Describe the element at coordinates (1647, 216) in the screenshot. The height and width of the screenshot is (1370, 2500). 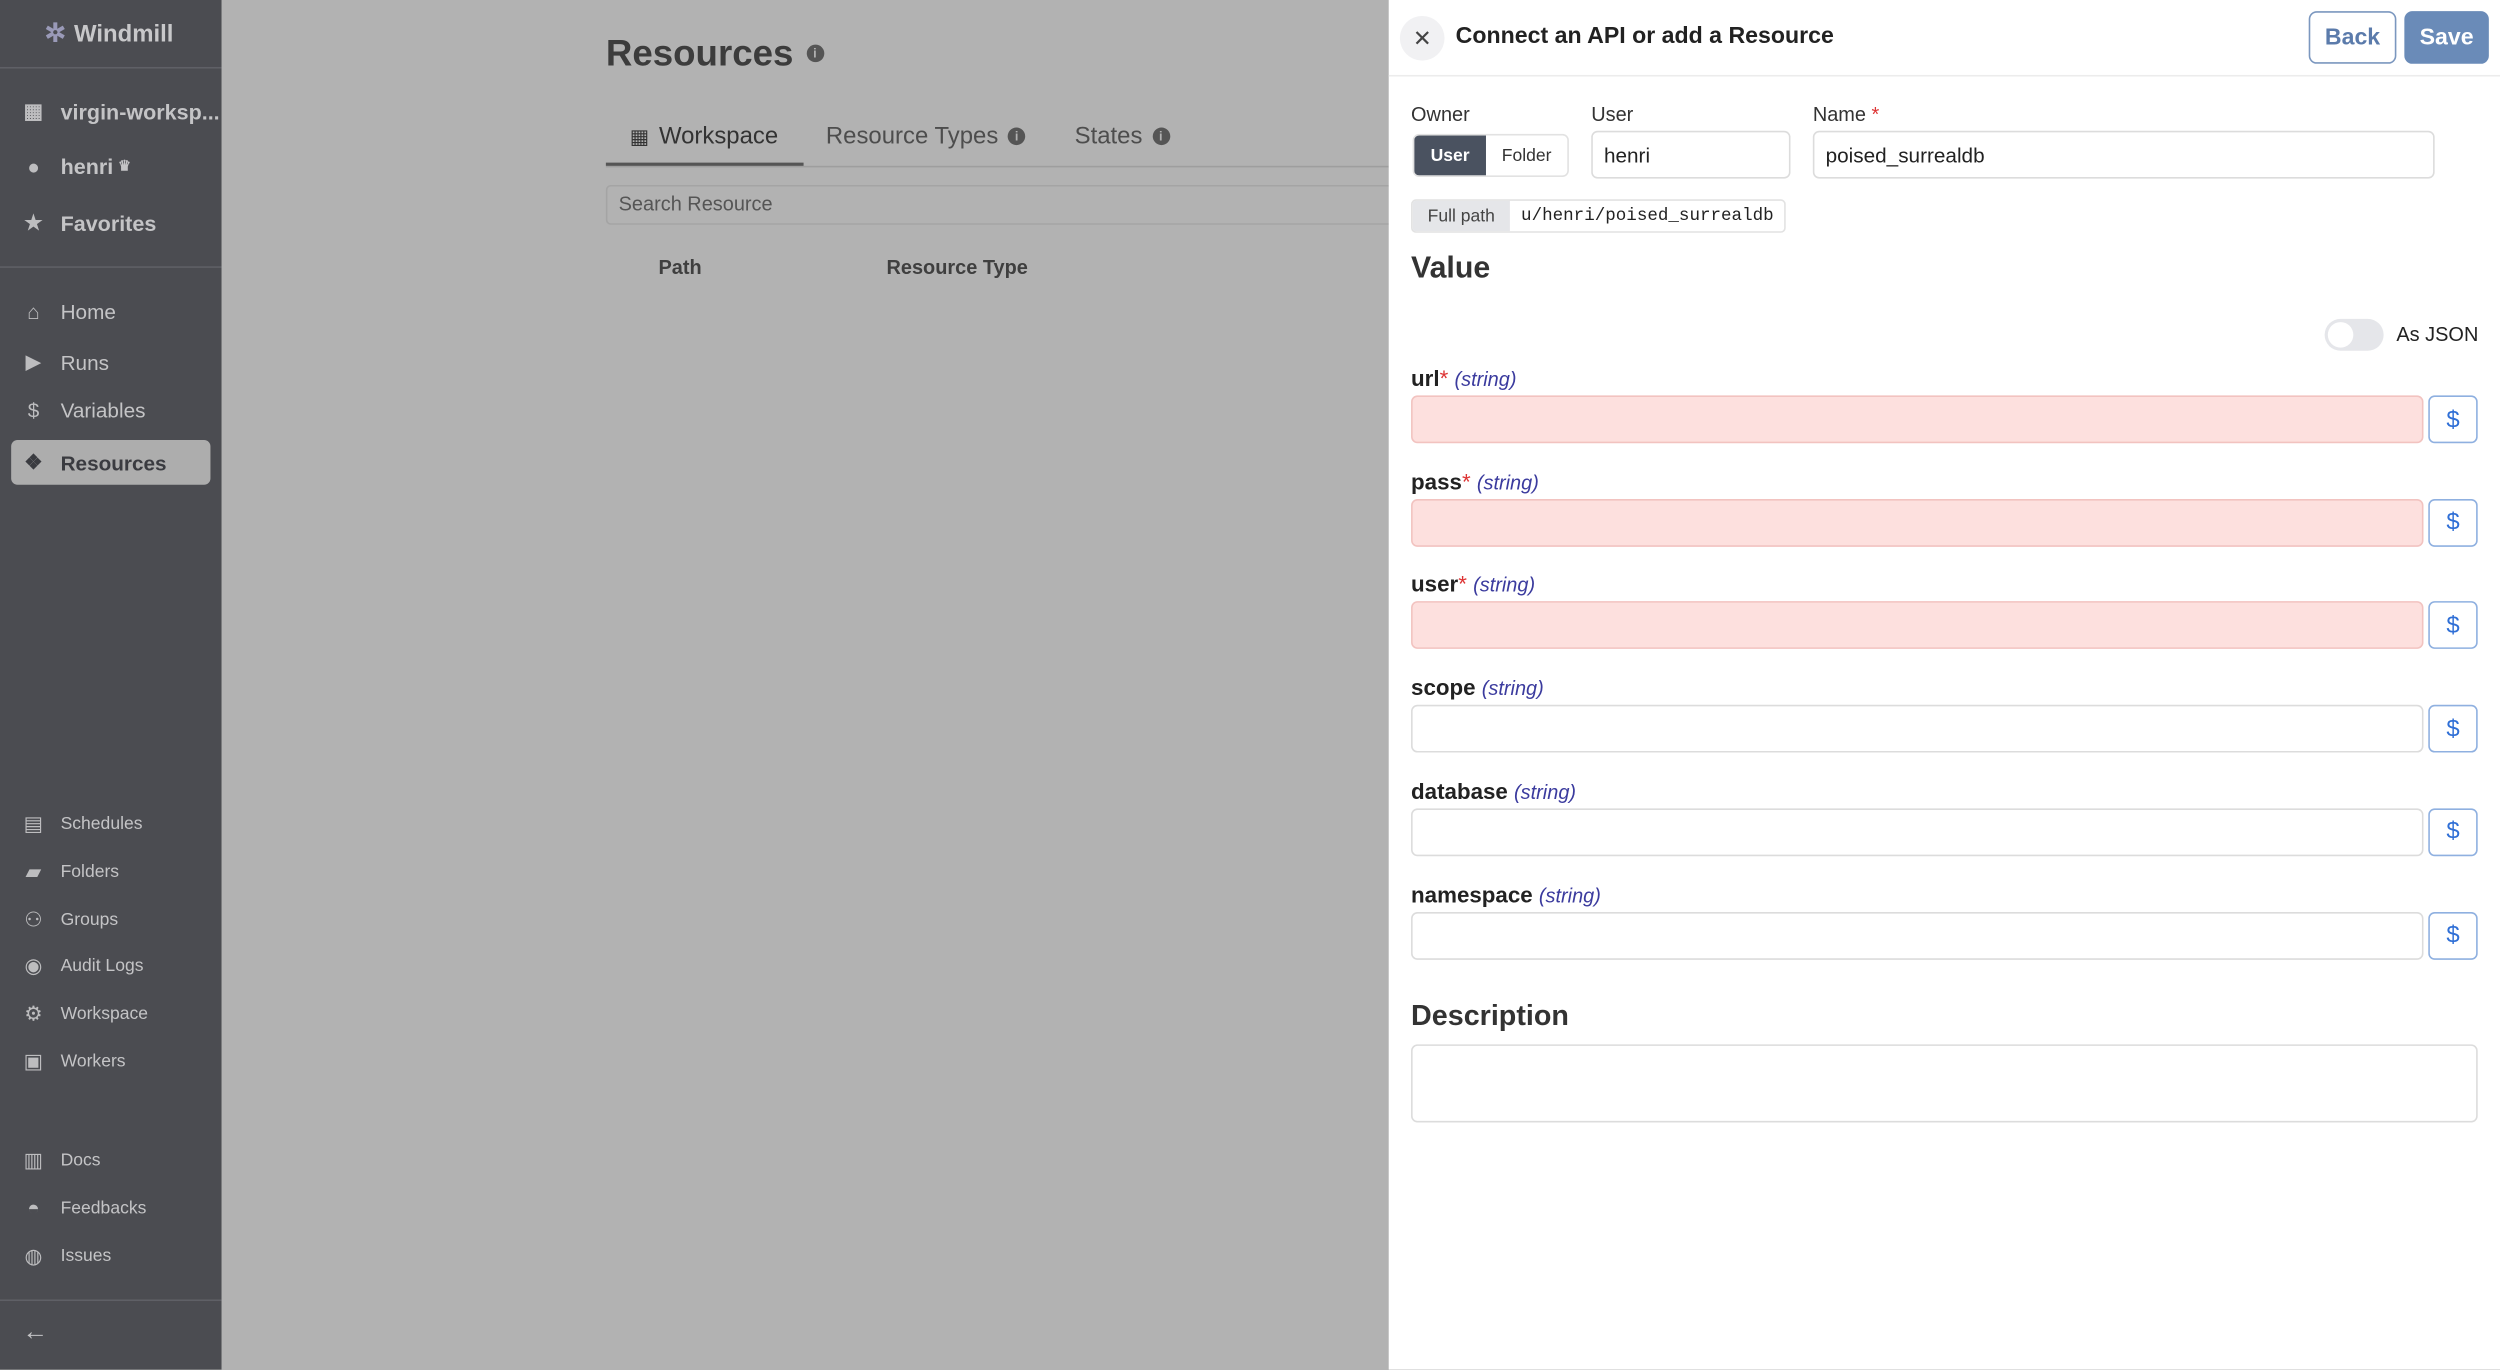
I see `full-path-value: u/henri/poised_surrealdb` at that location.